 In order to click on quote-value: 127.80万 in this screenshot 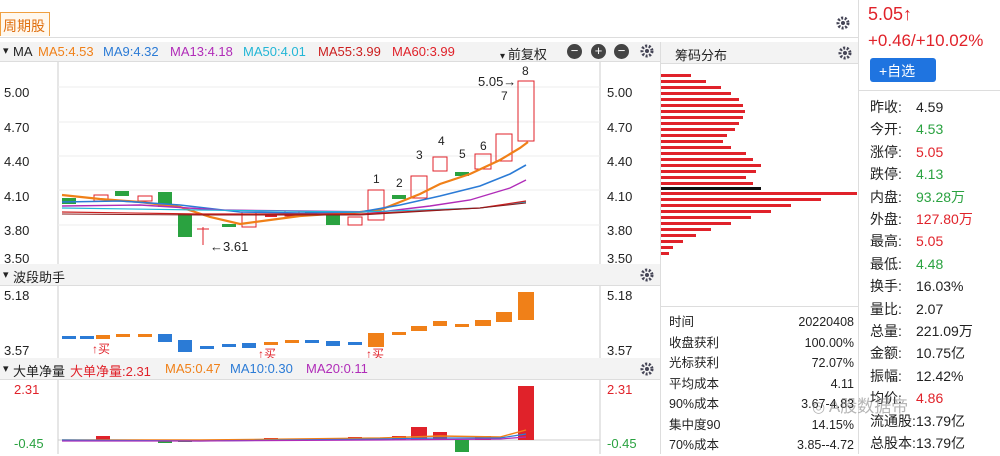, I will do `click(944, 219)`.